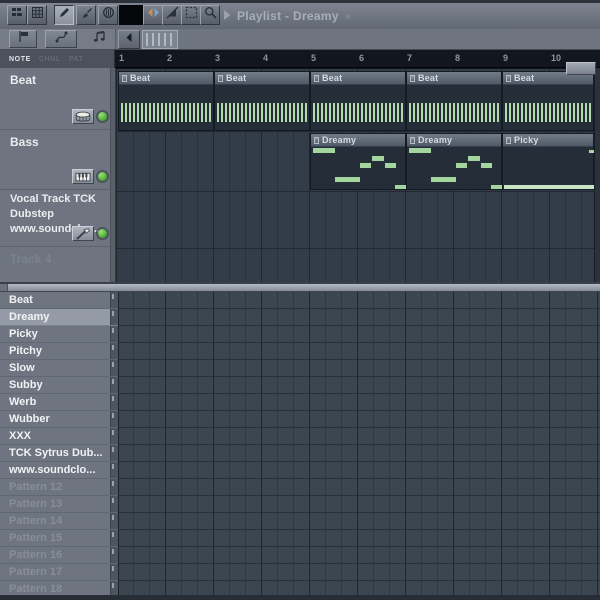 Image resolution: width=600 pixels, height=600 pixels. I want to click on toolbar-spacer, so click(131, 15).